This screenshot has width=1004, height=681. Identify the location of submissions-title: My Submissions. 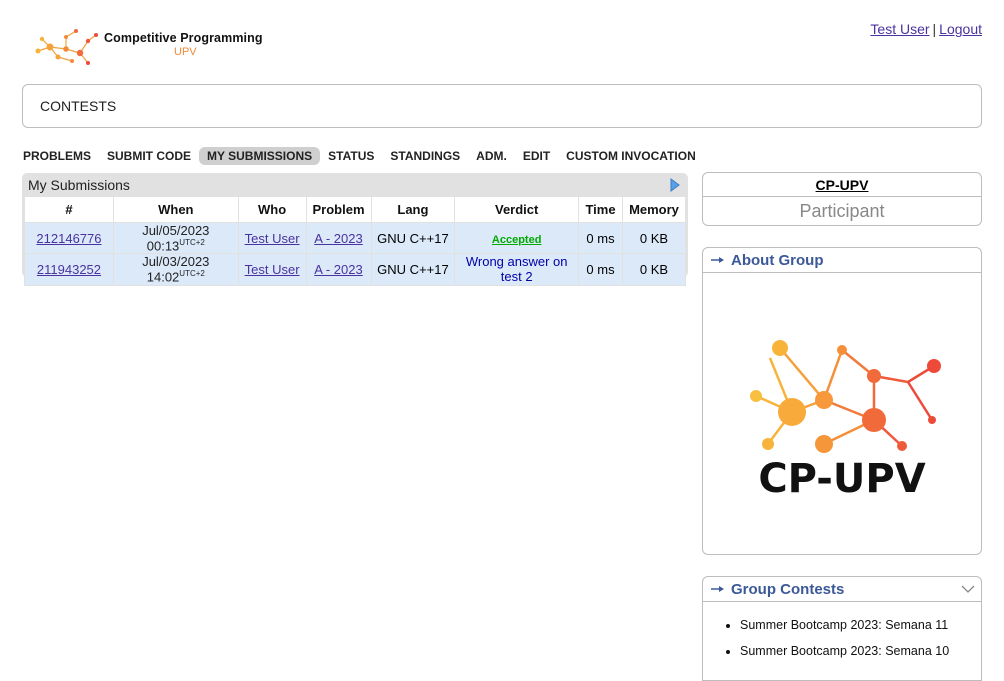
(79, 184).